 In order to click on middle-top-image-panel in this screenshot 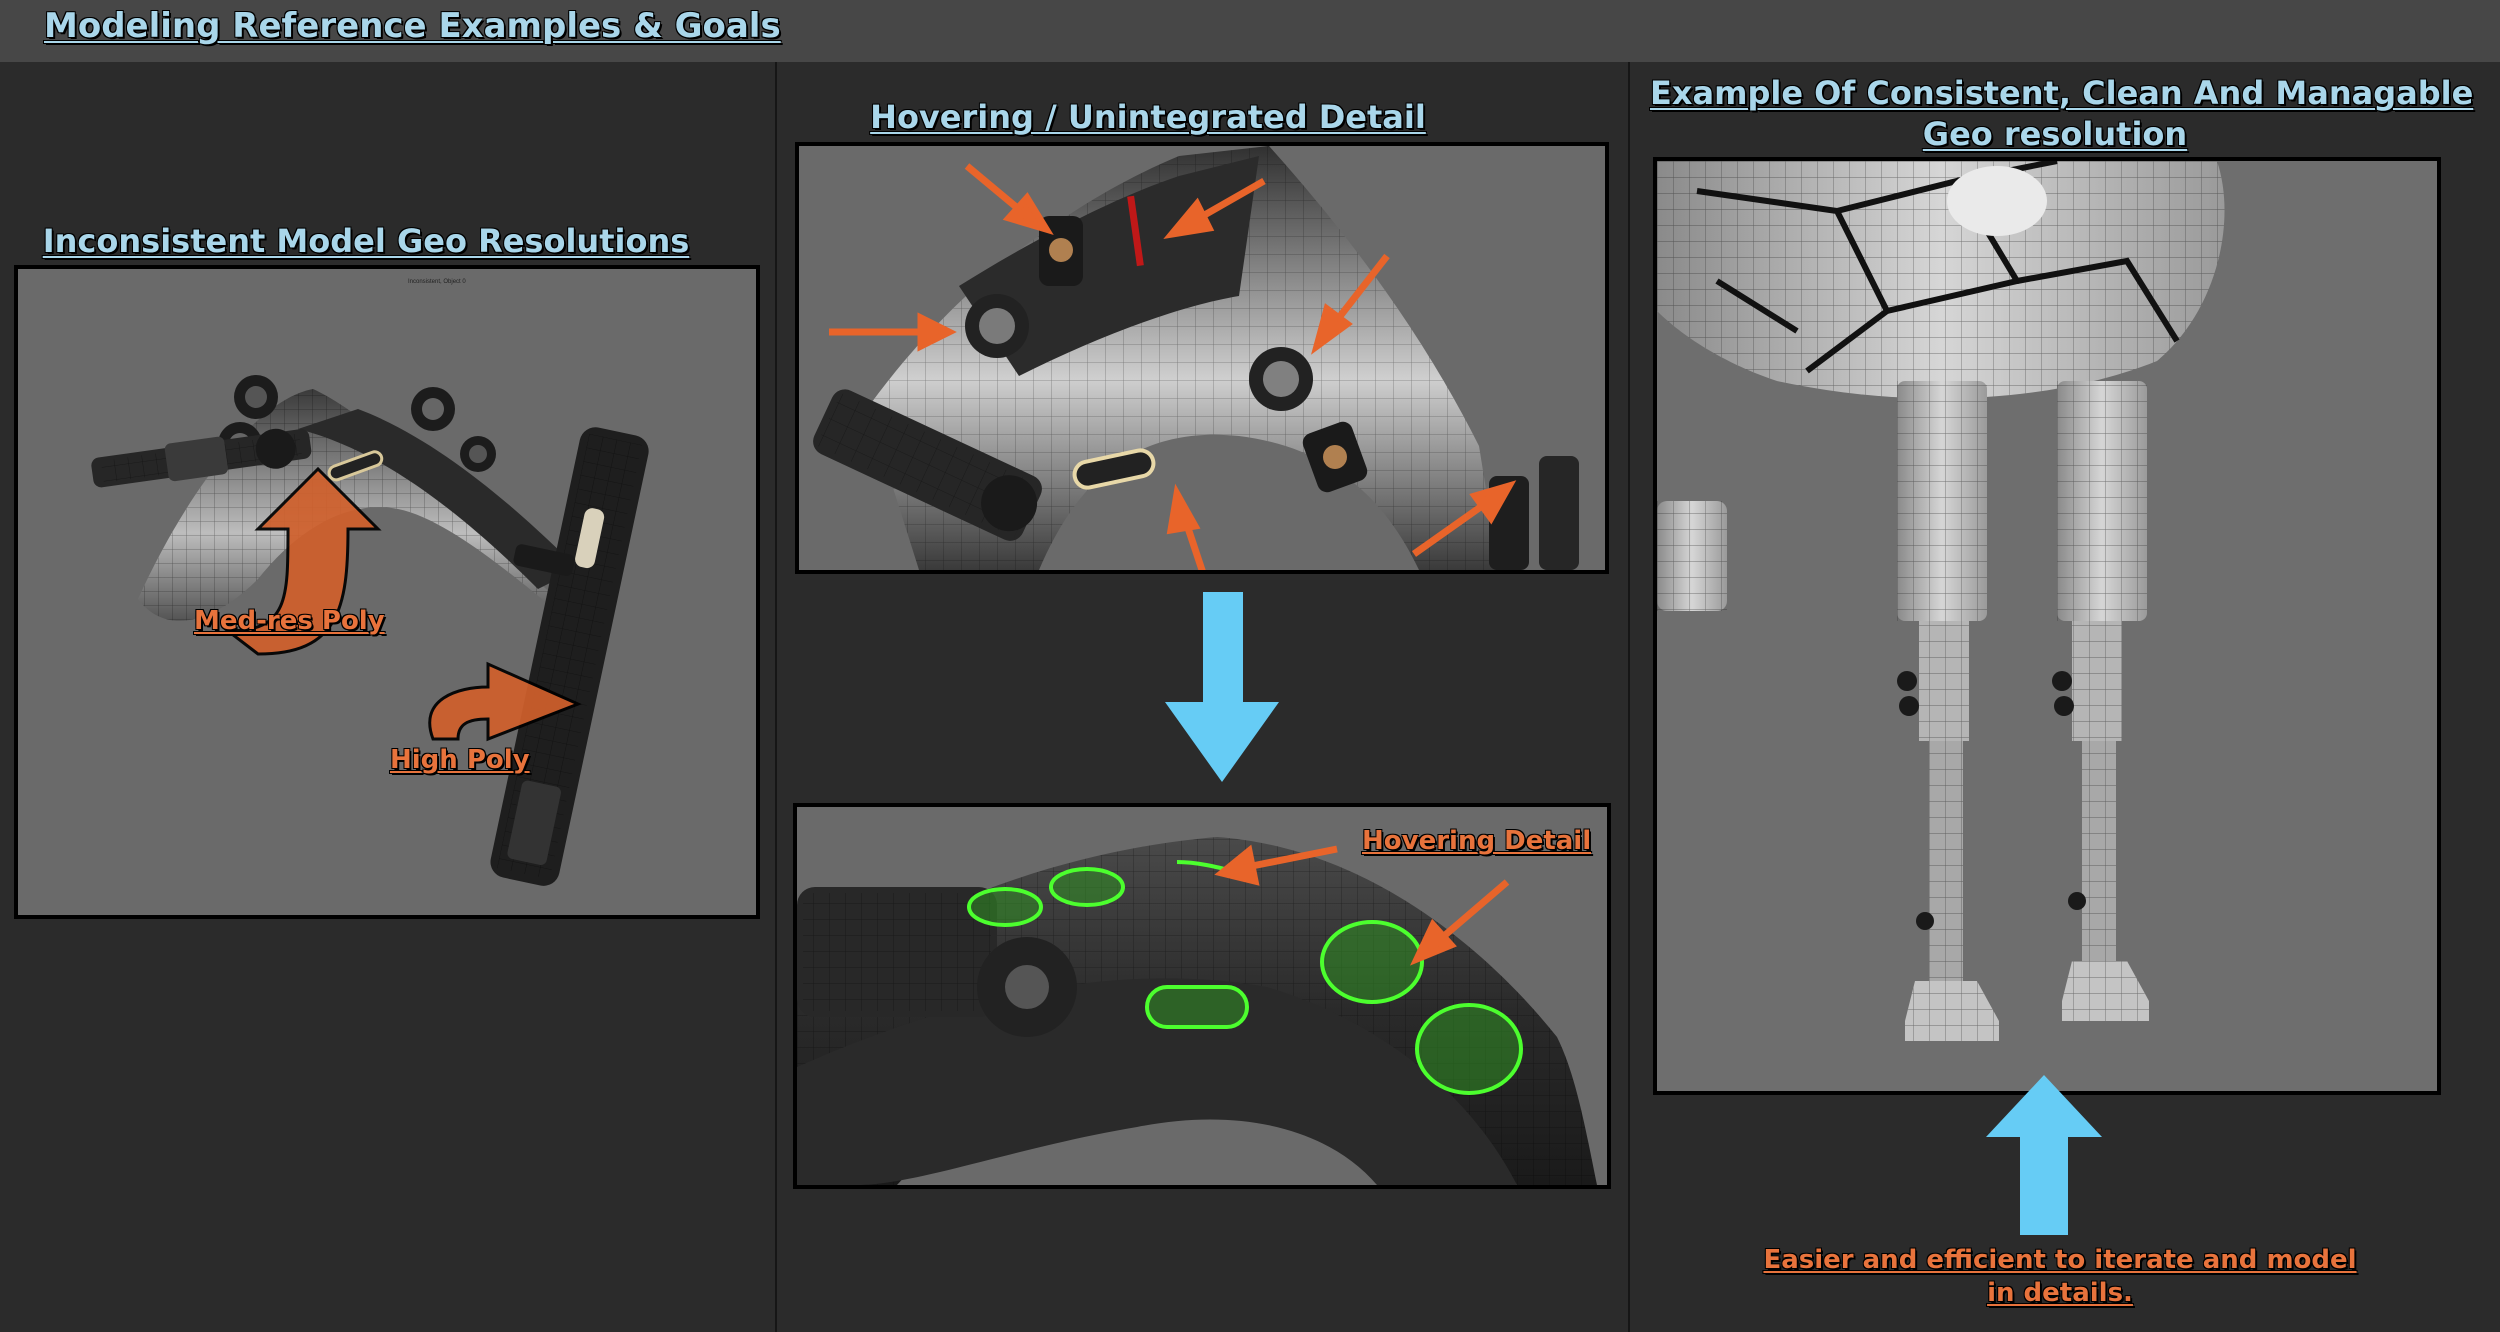, I will do `click(1202, 358)`.